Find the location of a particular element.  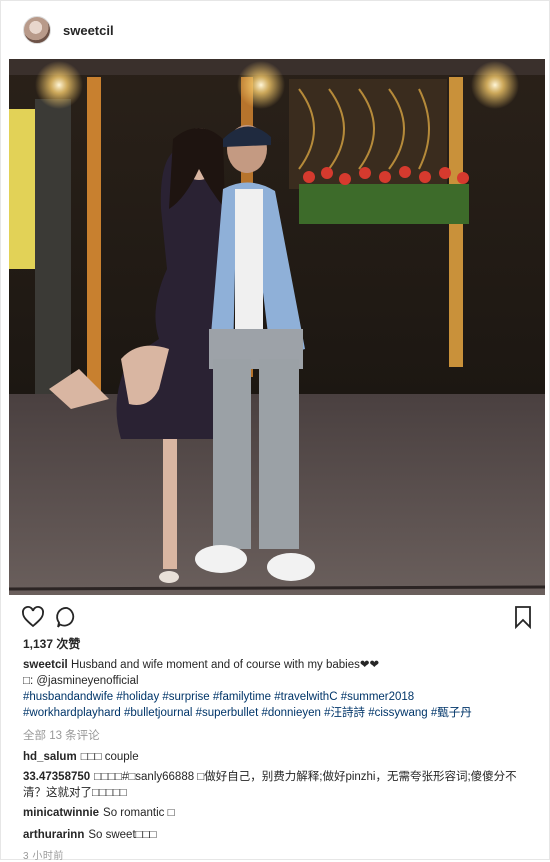

comment-username: arthurarinn is located at coordinates (53, 835).